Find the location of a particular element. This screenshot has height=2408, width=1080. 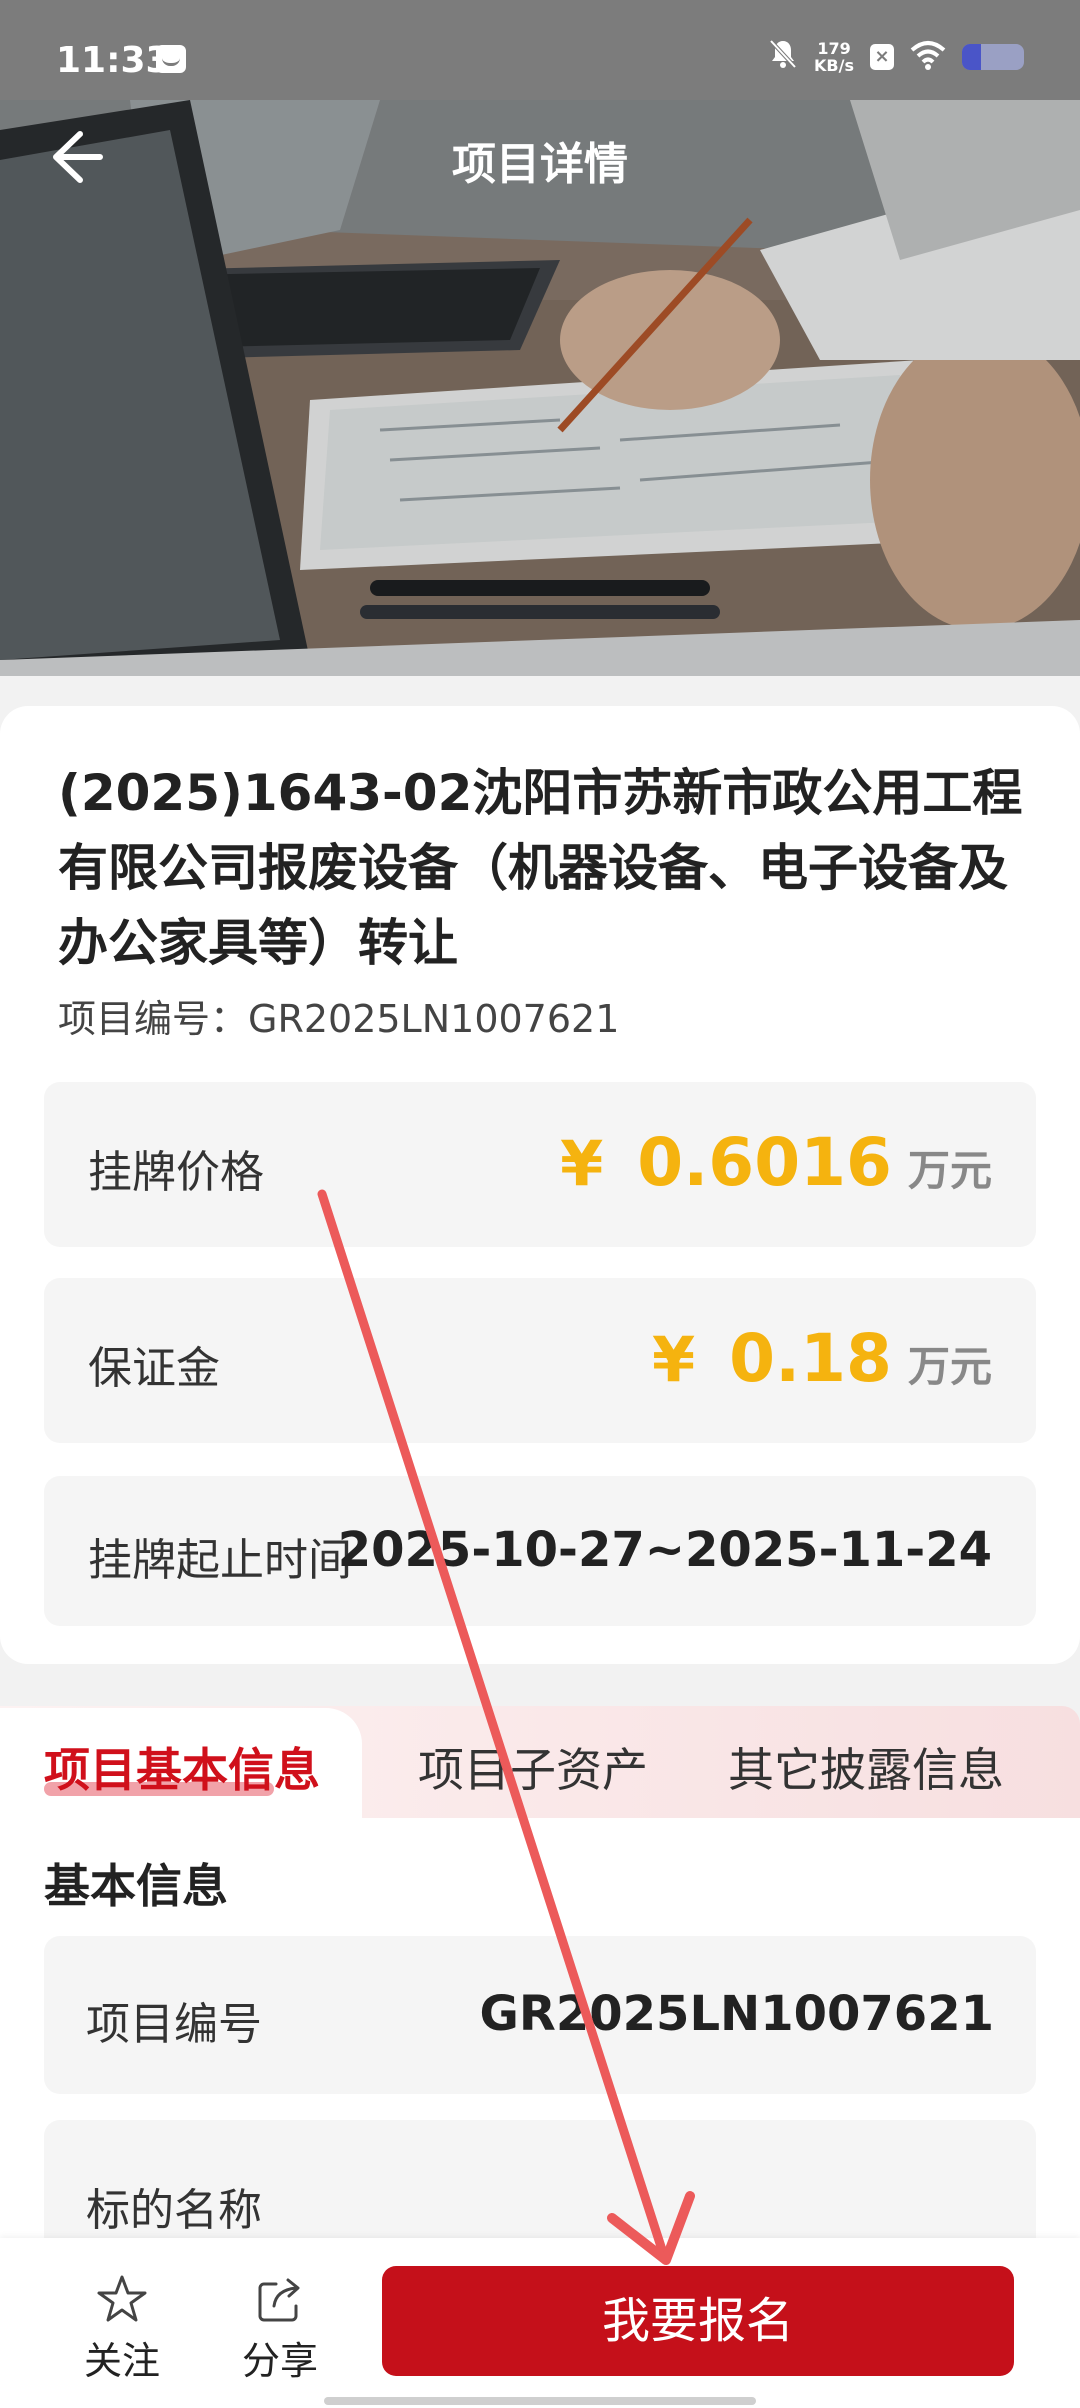

net-speed: 179 KB/s is located at coordinates (834, 57).